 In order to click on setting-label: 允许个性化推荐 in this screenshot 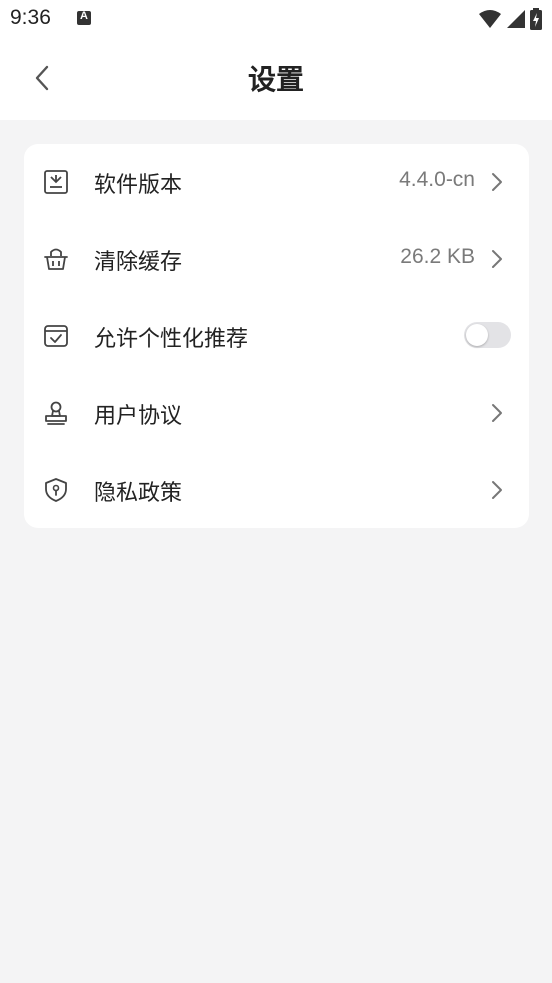, I will do `click(171, 339)`.